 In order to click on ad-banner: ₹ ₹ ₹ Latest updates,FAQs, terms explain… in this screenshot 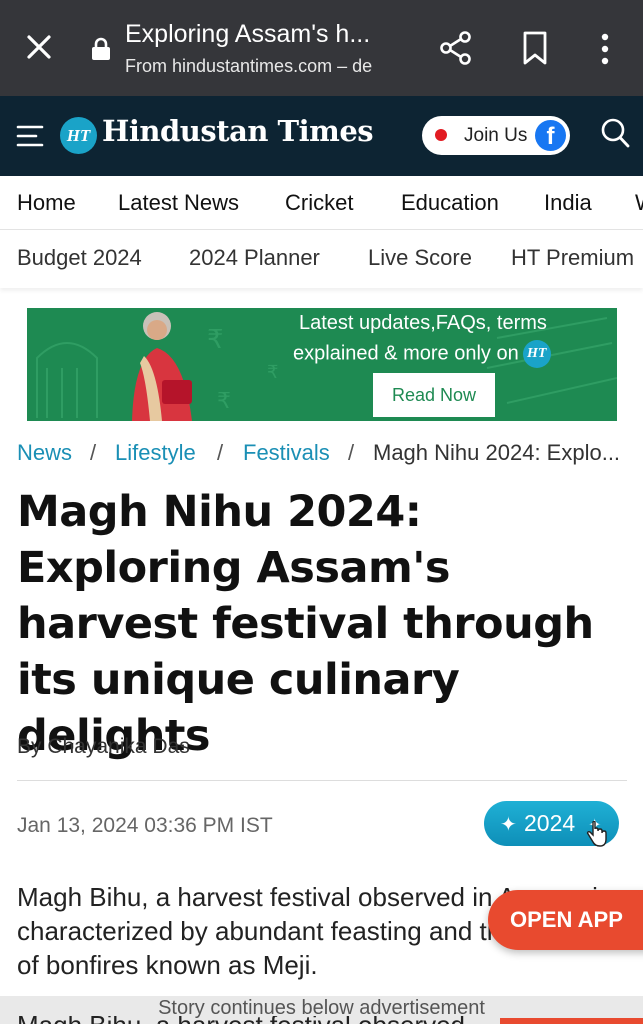, I will do `click(322, 364)`.